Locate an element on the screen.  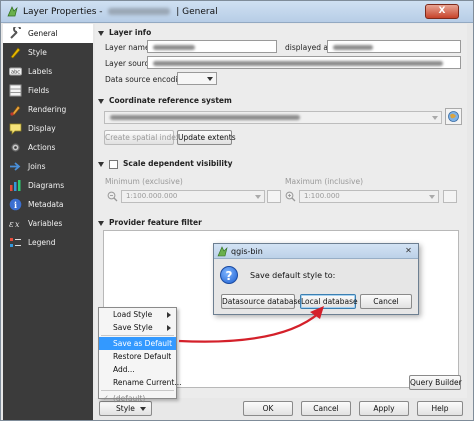
provider-filter-header: Provider feature filter is located at coordinates (150, 222).